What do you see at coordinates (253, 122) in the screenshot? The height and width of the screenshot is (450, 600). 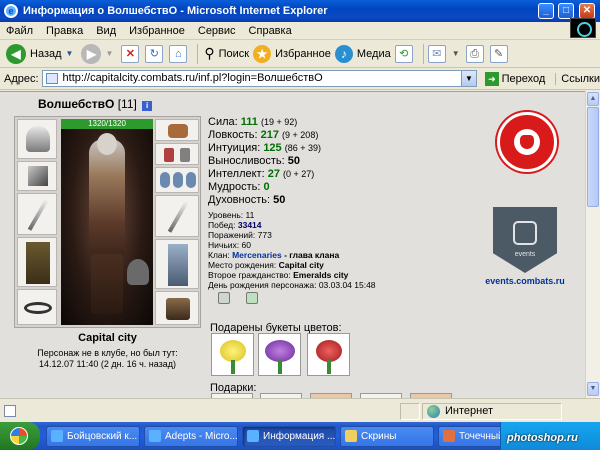 I see `stat-strength: Сила: 111 (19 + 92)` at bounding box center [253, 122].